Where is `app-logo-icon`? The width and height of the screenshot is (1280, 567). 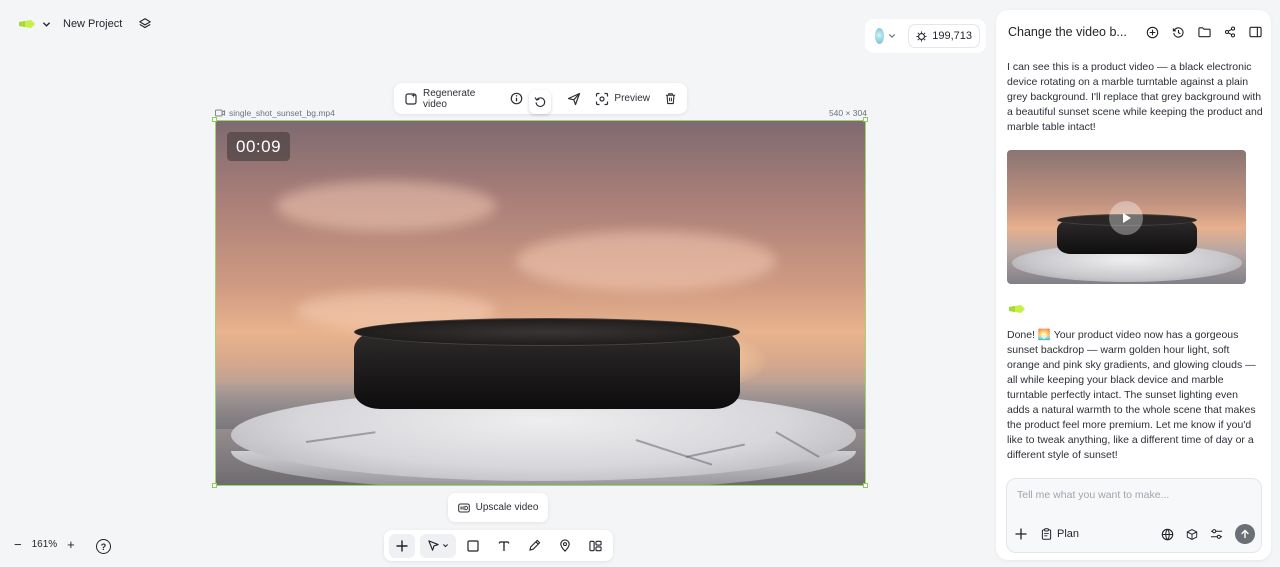
app-logo-icon is located at coordinates (27, 24).